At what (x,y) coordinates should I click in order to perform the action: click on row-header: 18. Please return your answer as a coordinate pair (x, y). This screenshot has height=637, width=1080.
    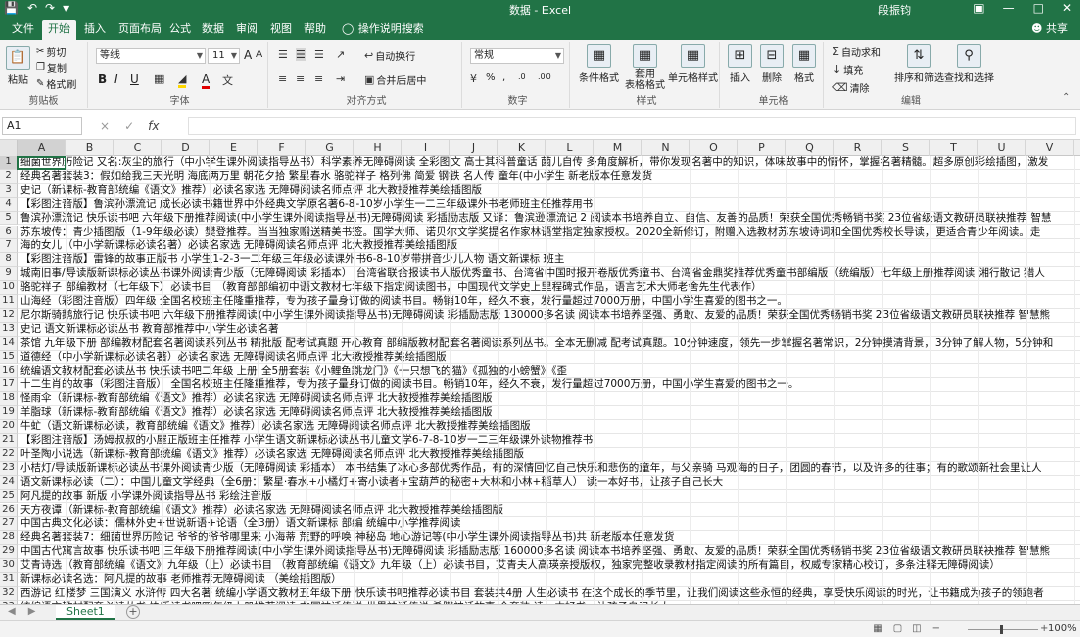
    Looking at the image, I should click on (9, 399).